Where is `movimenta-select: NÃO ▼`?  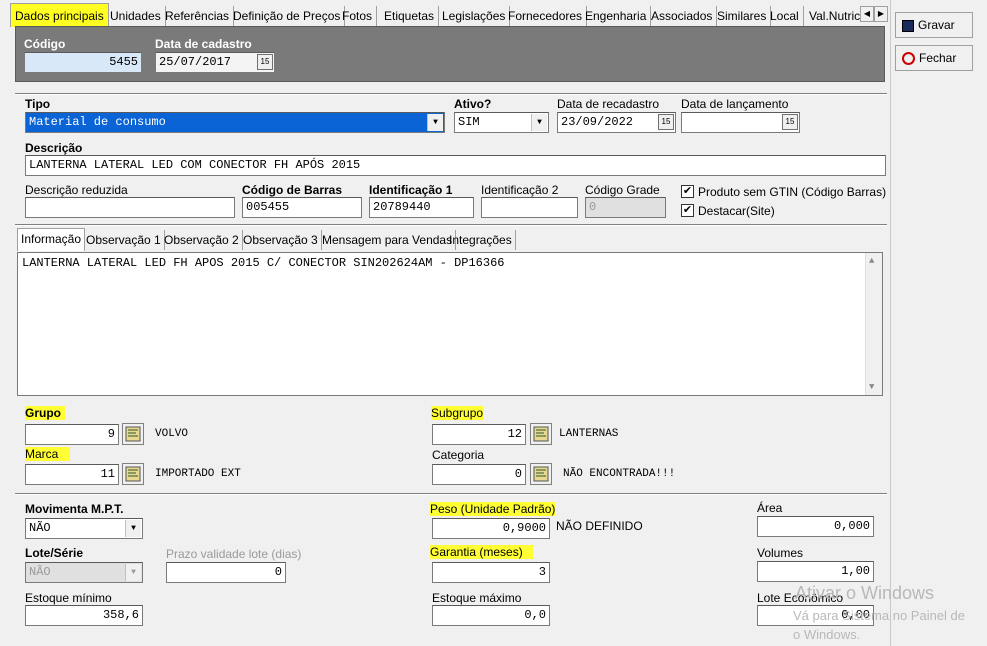
movimenta-select: NÃO ▼ is located at coordinates (84, 528).